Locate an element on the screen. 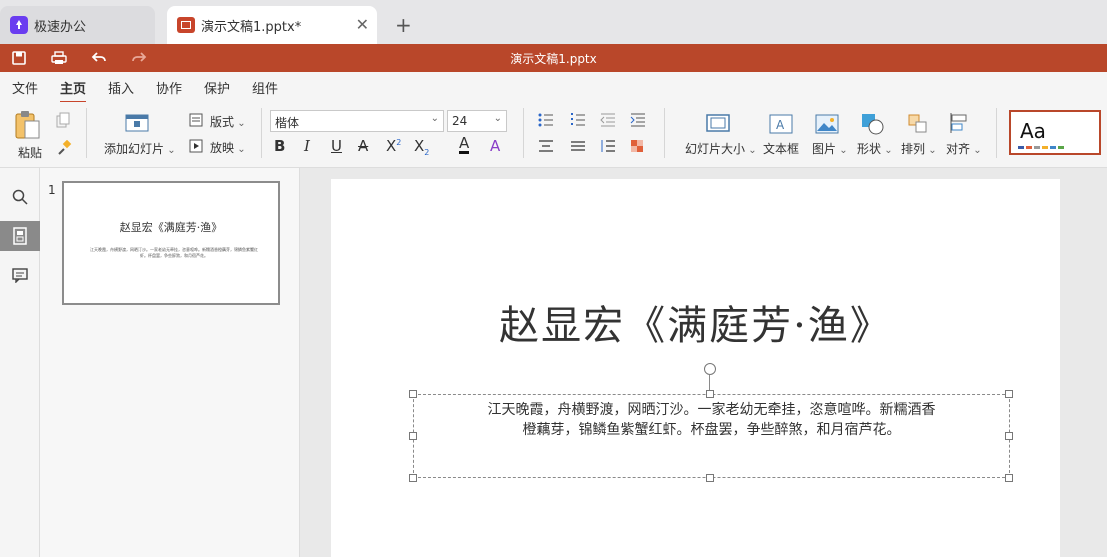  text-line-1: 江天晚霞，舟横野渡，网晒汀沙。一家老幼无牵挂，恣意喧哗。新糯酒香 is located at coordinates (711, 410).